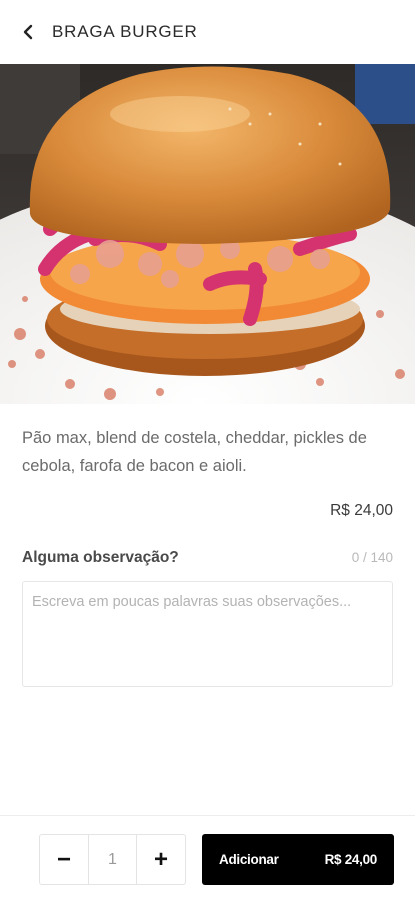 The height and width of the screenshot is (900, 415). Describe the element at coordinates (249, 859) in the screenshot. I see `add-button-label: Adicionar` at that location.